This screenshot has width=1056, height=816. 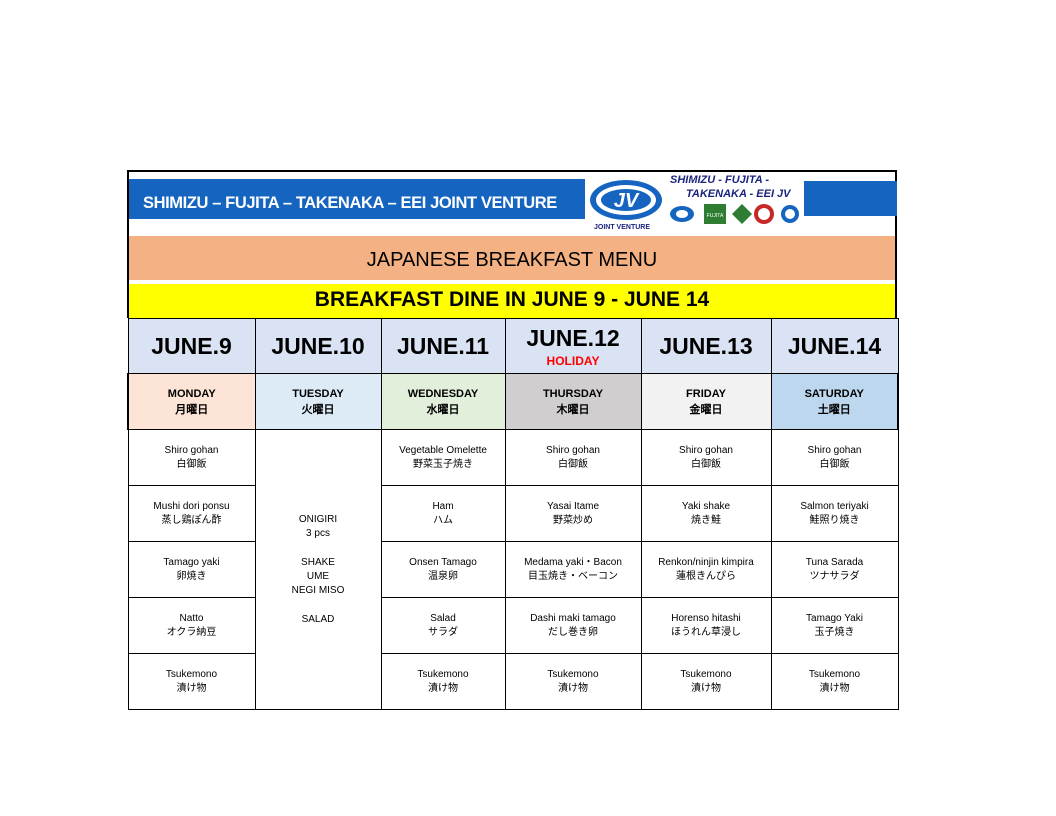 I want to click on item-name-jp: 焼き鮭, so click(x=706, y=520).